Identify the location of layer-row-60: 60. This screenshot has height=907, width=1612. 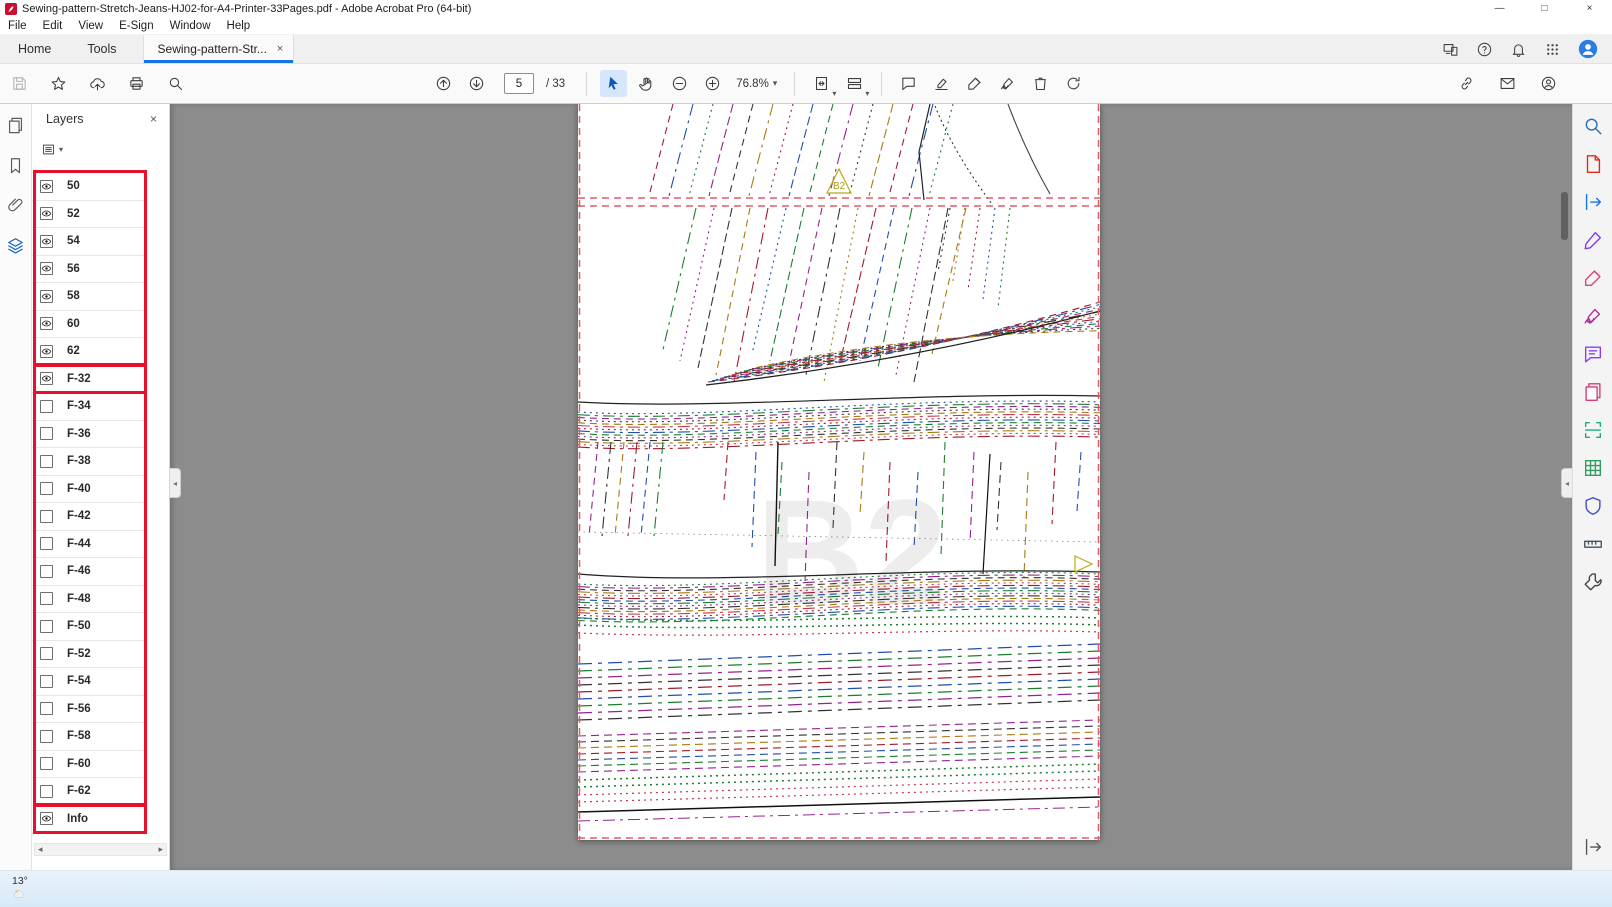
(89, 324).